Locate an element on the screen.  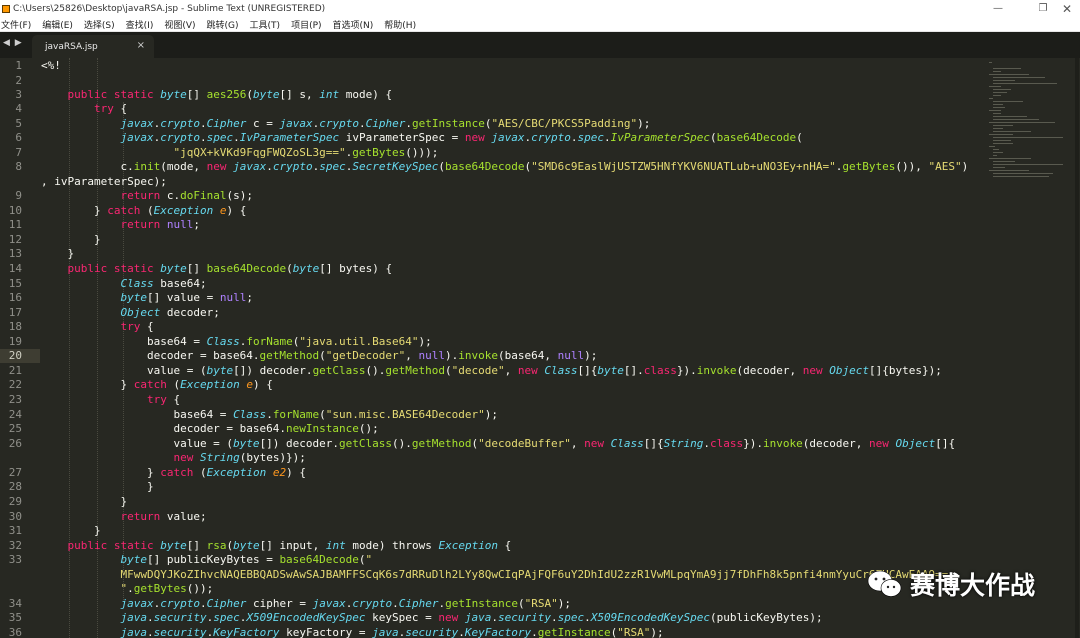
line-number: 14 is located at coordinates (15, 268).